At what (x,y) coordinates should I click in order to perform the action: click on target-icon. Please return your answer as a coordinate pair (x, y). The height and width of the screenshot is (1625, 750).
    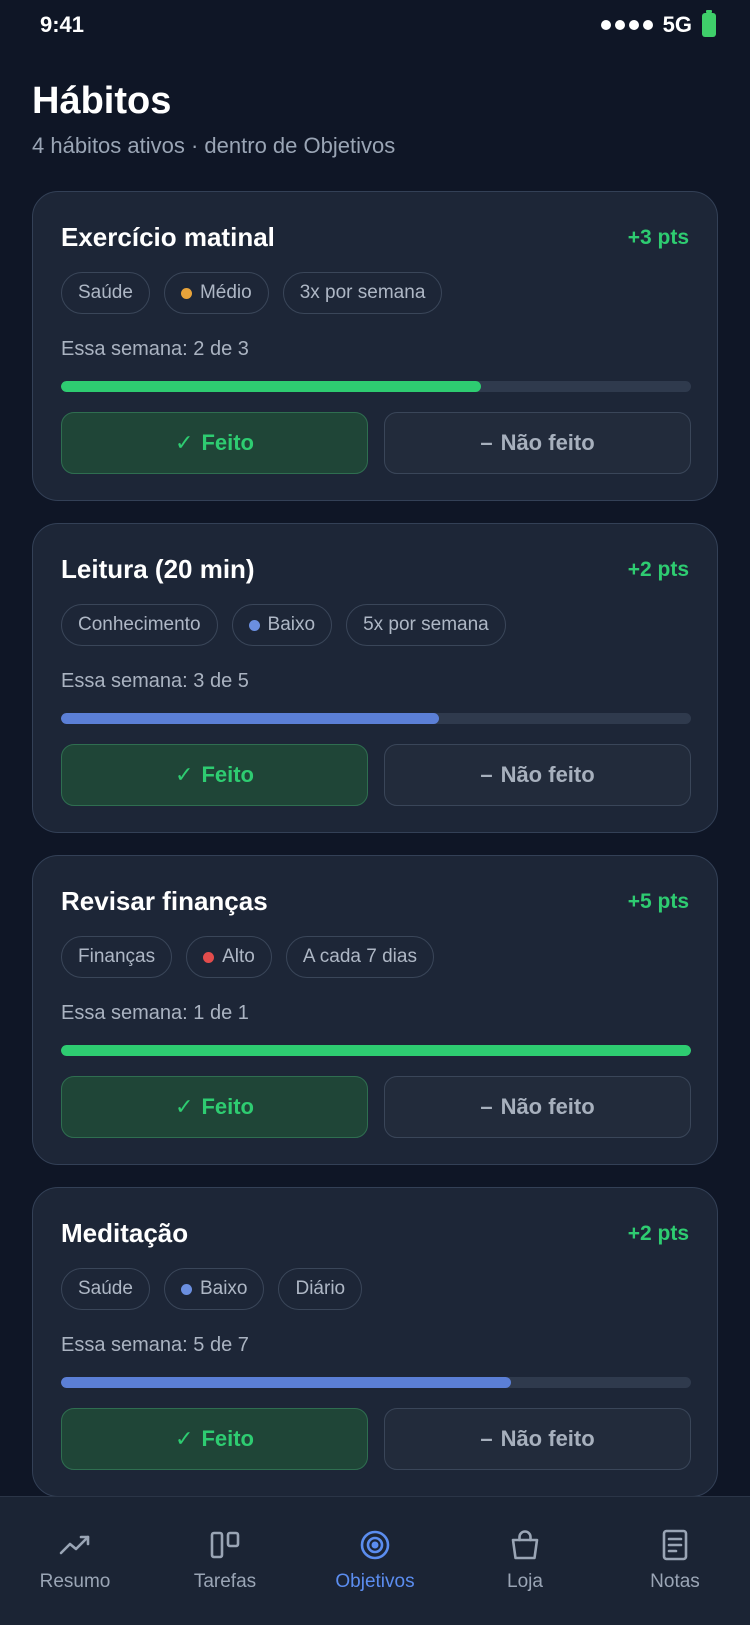
    Looking at the image, I should click on (375, 1545).